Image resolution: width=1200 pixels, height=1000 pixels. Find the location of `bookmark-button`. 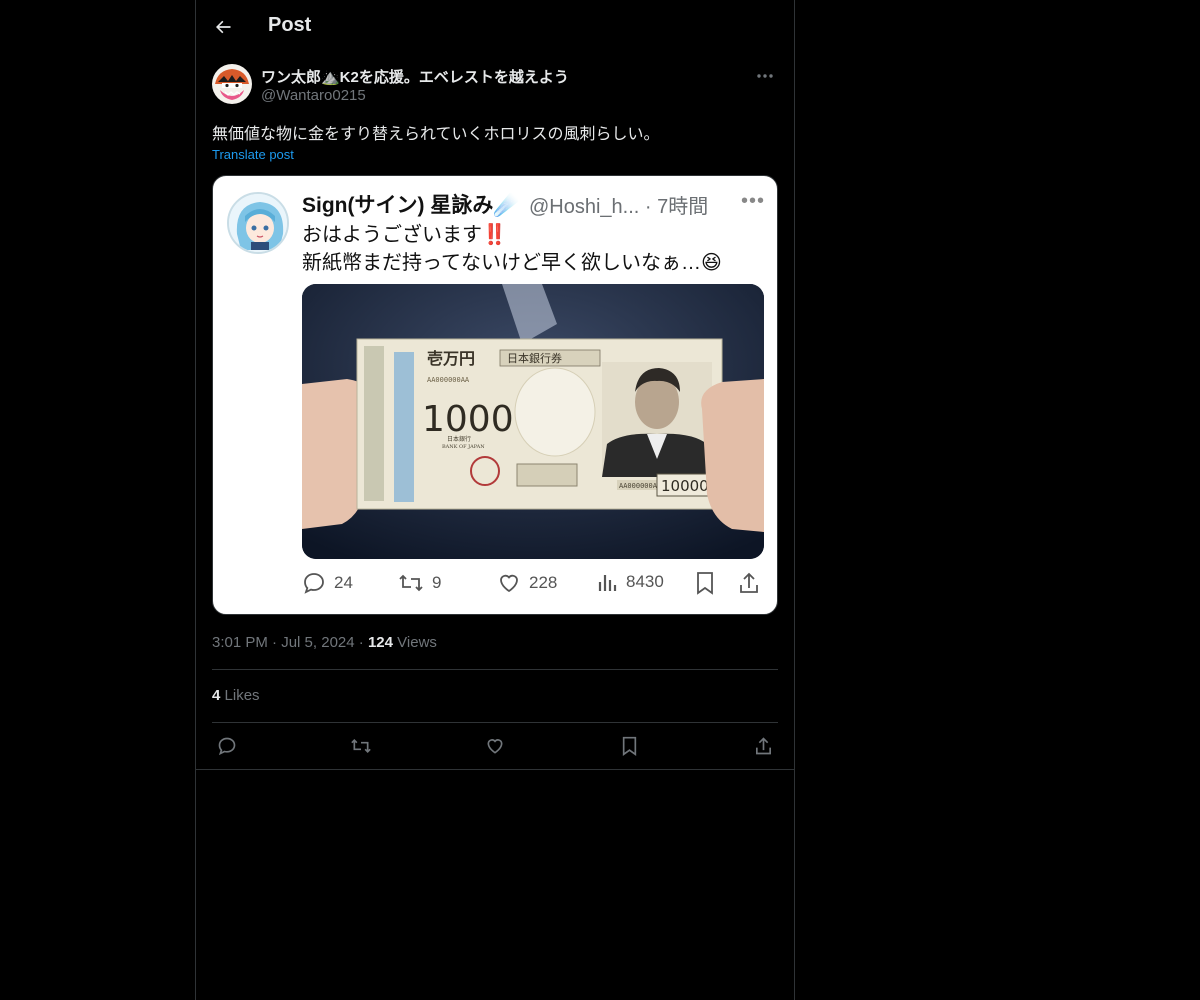

bookmark-button is located at coordinates (629, 746).